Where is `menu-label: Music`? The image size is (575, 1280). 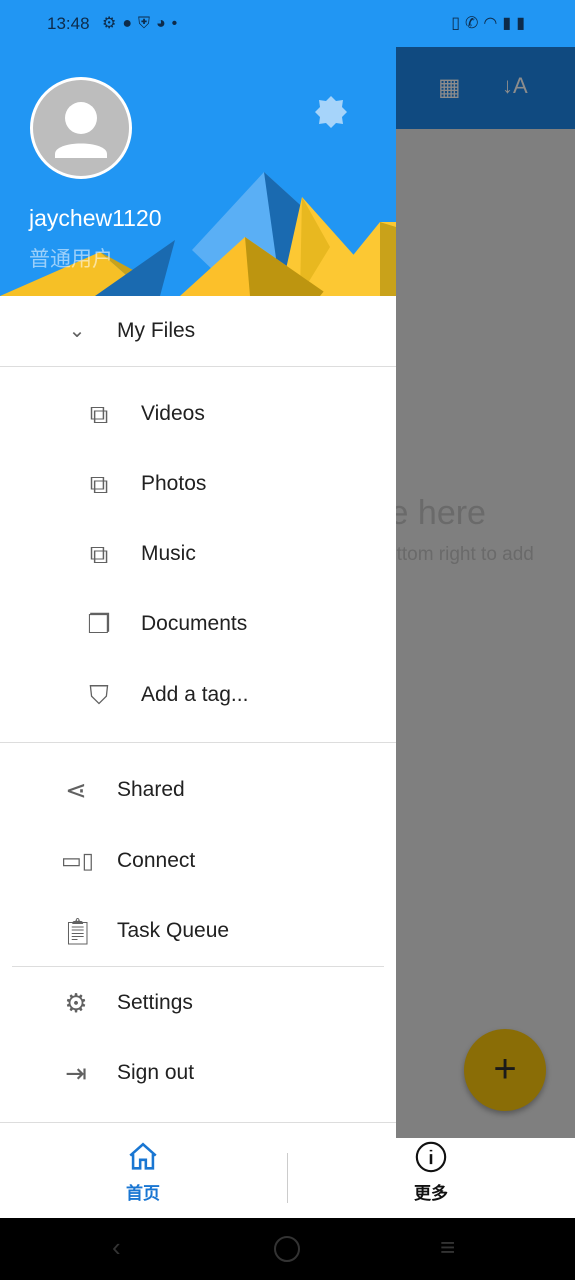 menu-label: Music is located at coordinates (168, 553).